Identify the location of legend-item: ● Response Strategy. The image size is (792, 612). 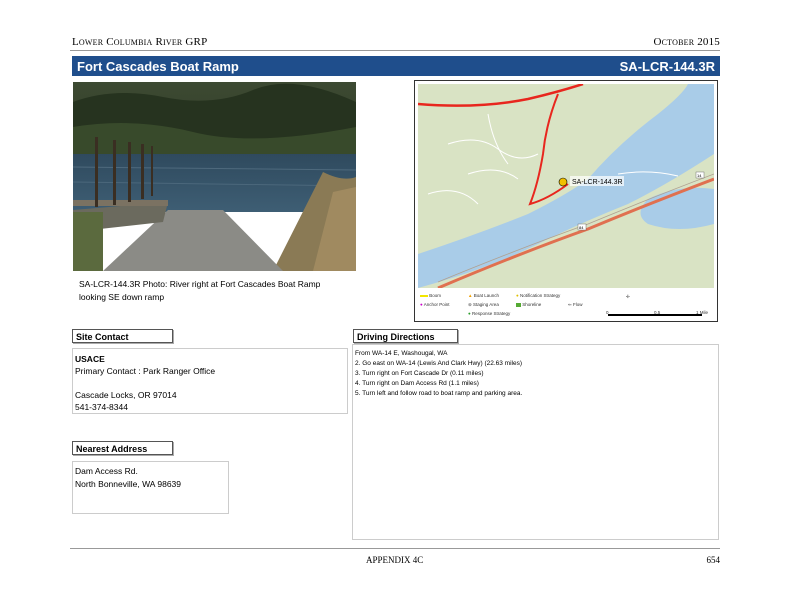
(489, 313).